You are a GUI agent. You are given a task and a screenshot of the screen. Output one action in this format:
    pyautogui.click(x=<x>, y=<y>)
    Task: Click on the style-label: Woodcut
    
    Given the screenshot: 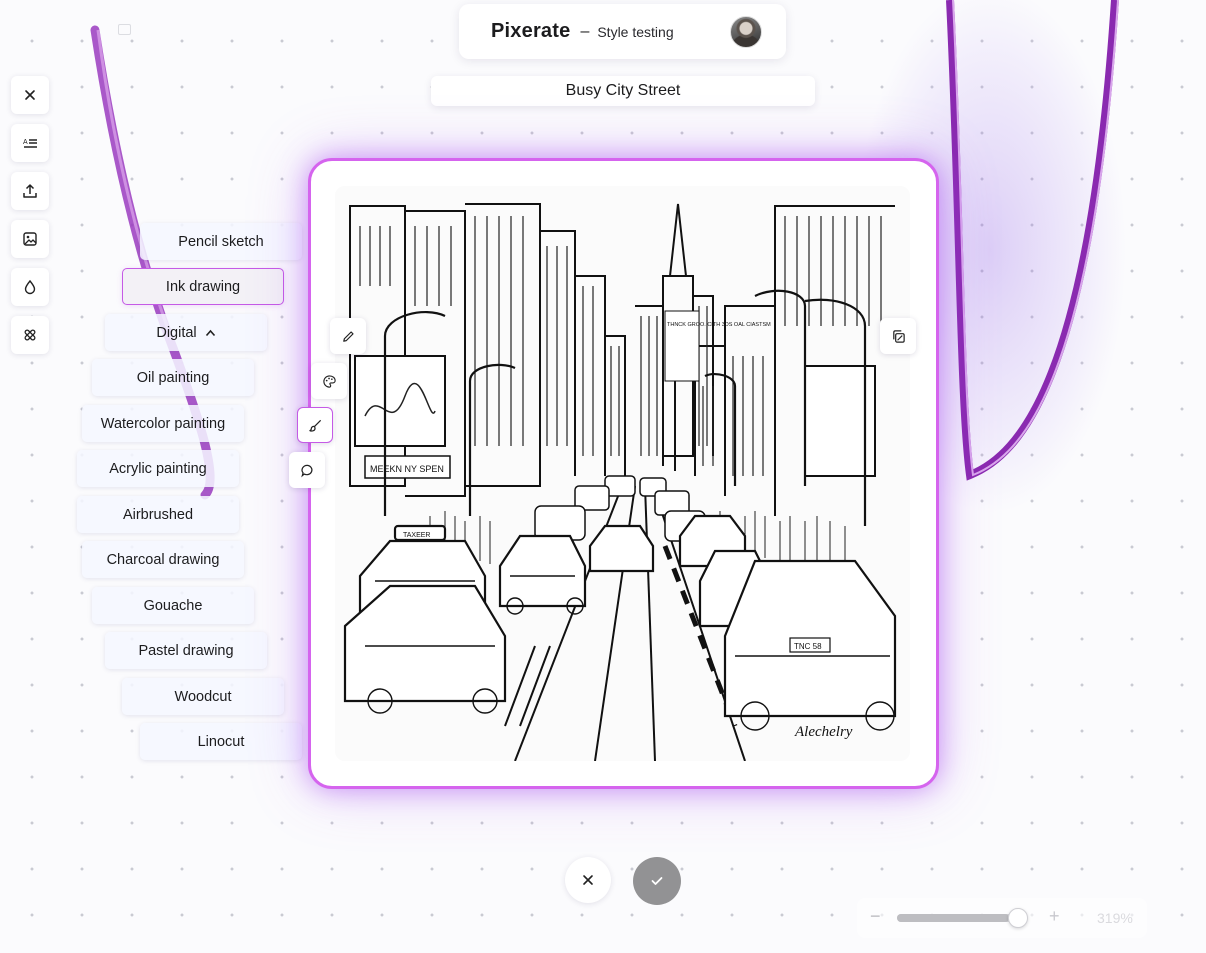 What is the action you would take?
    pyautogui.click(x=203, y=696)
    